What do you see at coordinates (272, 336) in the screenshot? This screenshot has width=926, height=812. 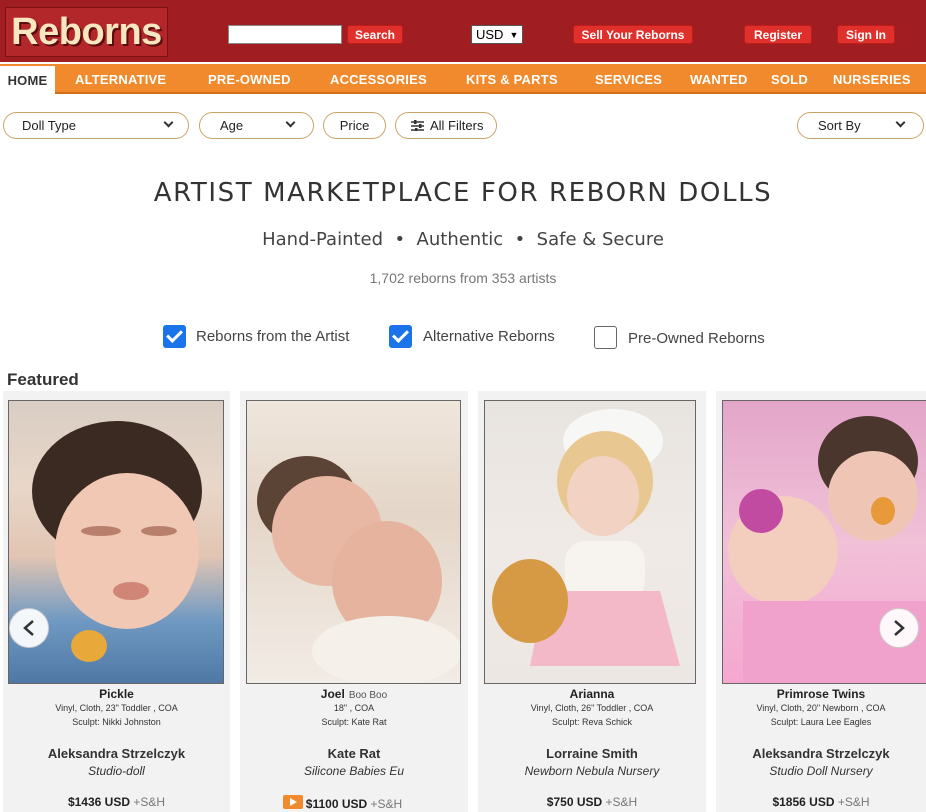 I see `checkbox-label-reborns-from-artist: Reborns from the Artist` at bounding box center [272, 336].